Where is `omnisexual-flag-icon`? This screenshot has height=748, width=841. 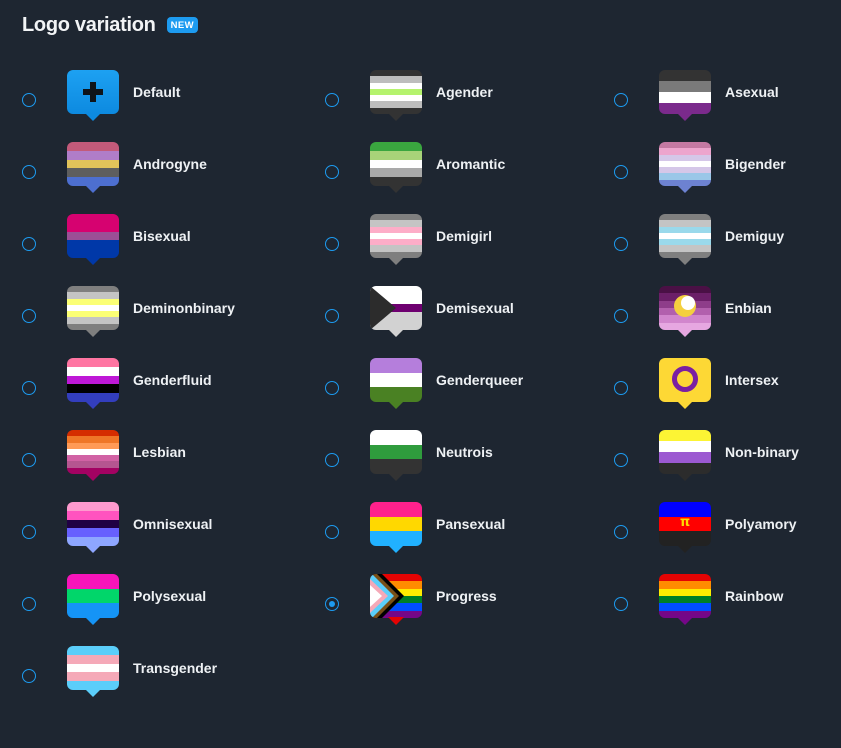 omnisexual-flag-icon is located at coordinates (93, 524).